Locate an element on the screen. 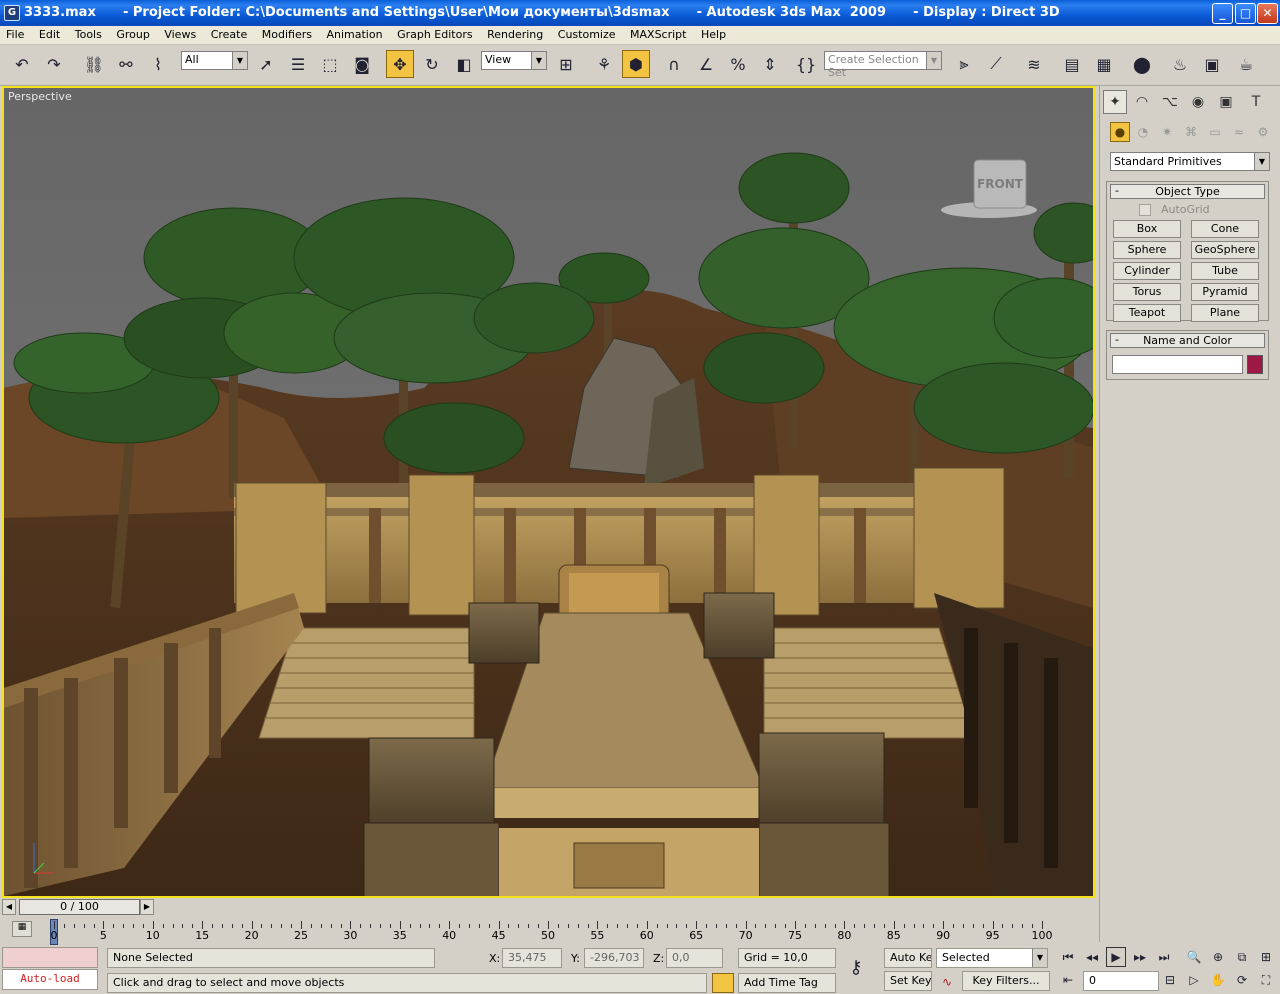  select-by-name-icon: ☰ is located at coordinates (298, 64).